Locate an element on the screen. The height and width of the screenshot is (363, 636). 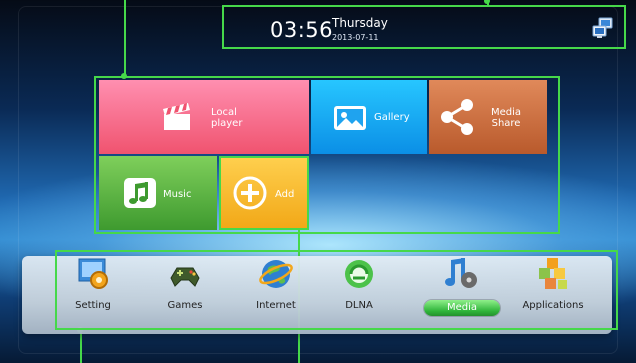
local-player-tile: Local player is located at coordinates (204, 117).